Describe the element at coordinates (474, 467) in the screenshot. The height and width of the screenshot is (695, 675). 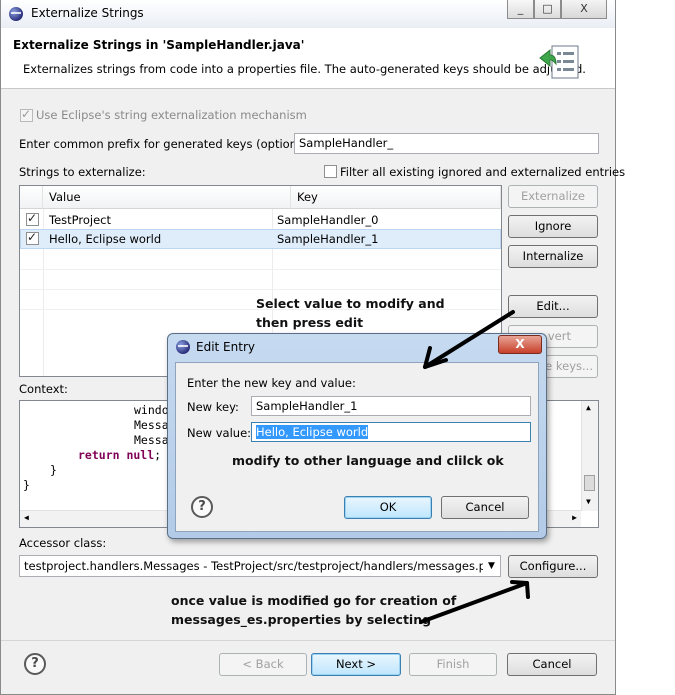
I see `annotation-arrows` at that location.